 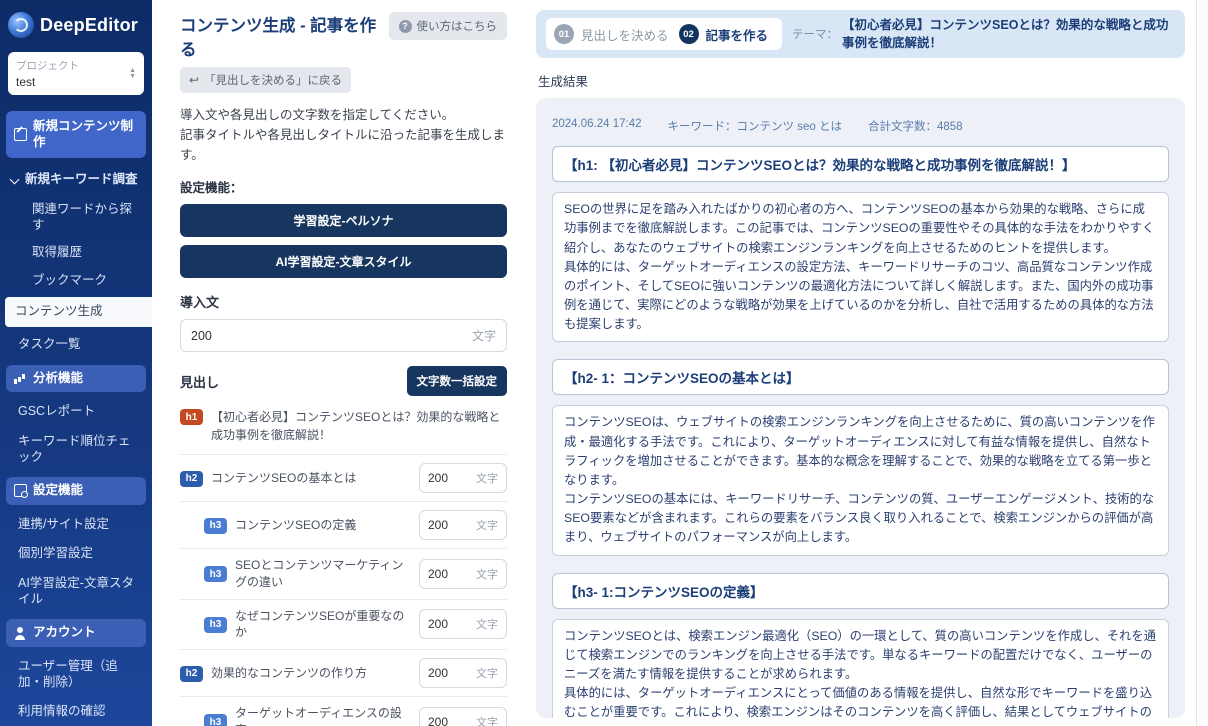 I want to click on intro-char-count-input: 200 文字, so click(x=343, y=335).